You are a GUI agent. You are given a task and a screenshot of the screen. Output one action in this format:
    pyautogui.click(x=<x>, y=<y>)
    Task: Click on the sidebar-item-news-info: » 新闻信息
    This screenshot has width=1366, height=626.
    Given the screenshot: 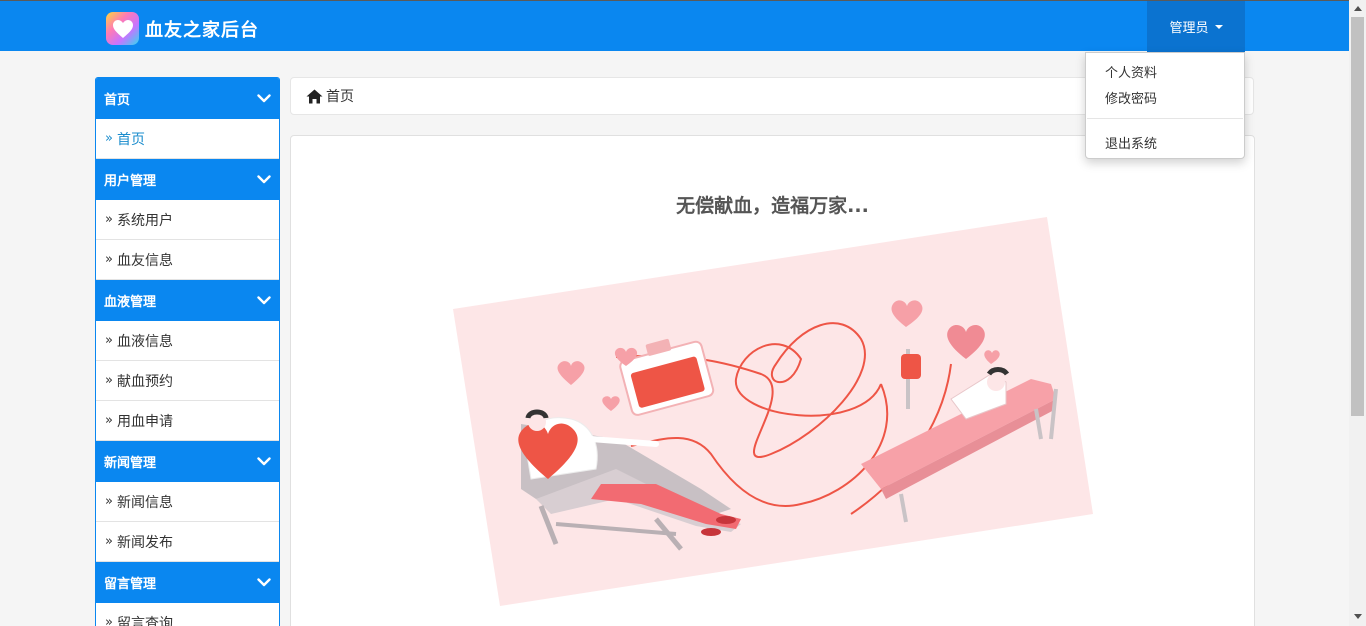 What is the action you would take?
    pyautogui.click(x=187, y=502)
    